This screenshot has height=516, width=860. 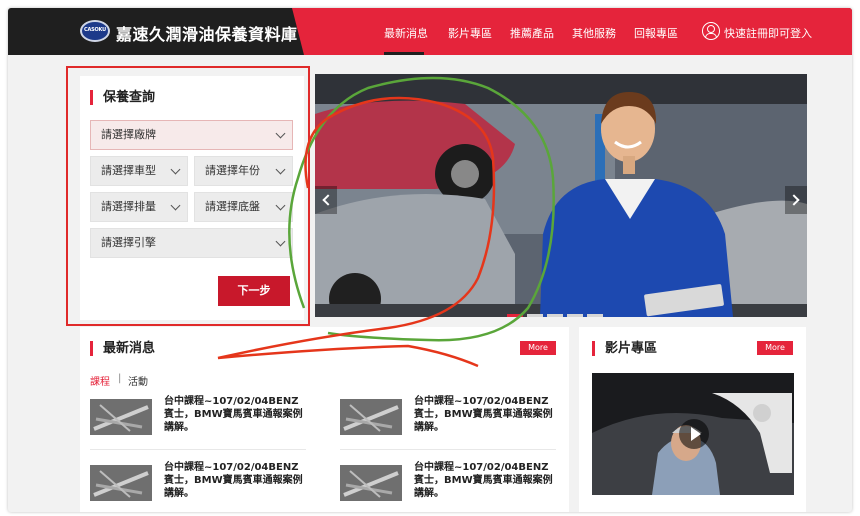 I want to click on video-title: 影片專區, so click(x=624, y=348).